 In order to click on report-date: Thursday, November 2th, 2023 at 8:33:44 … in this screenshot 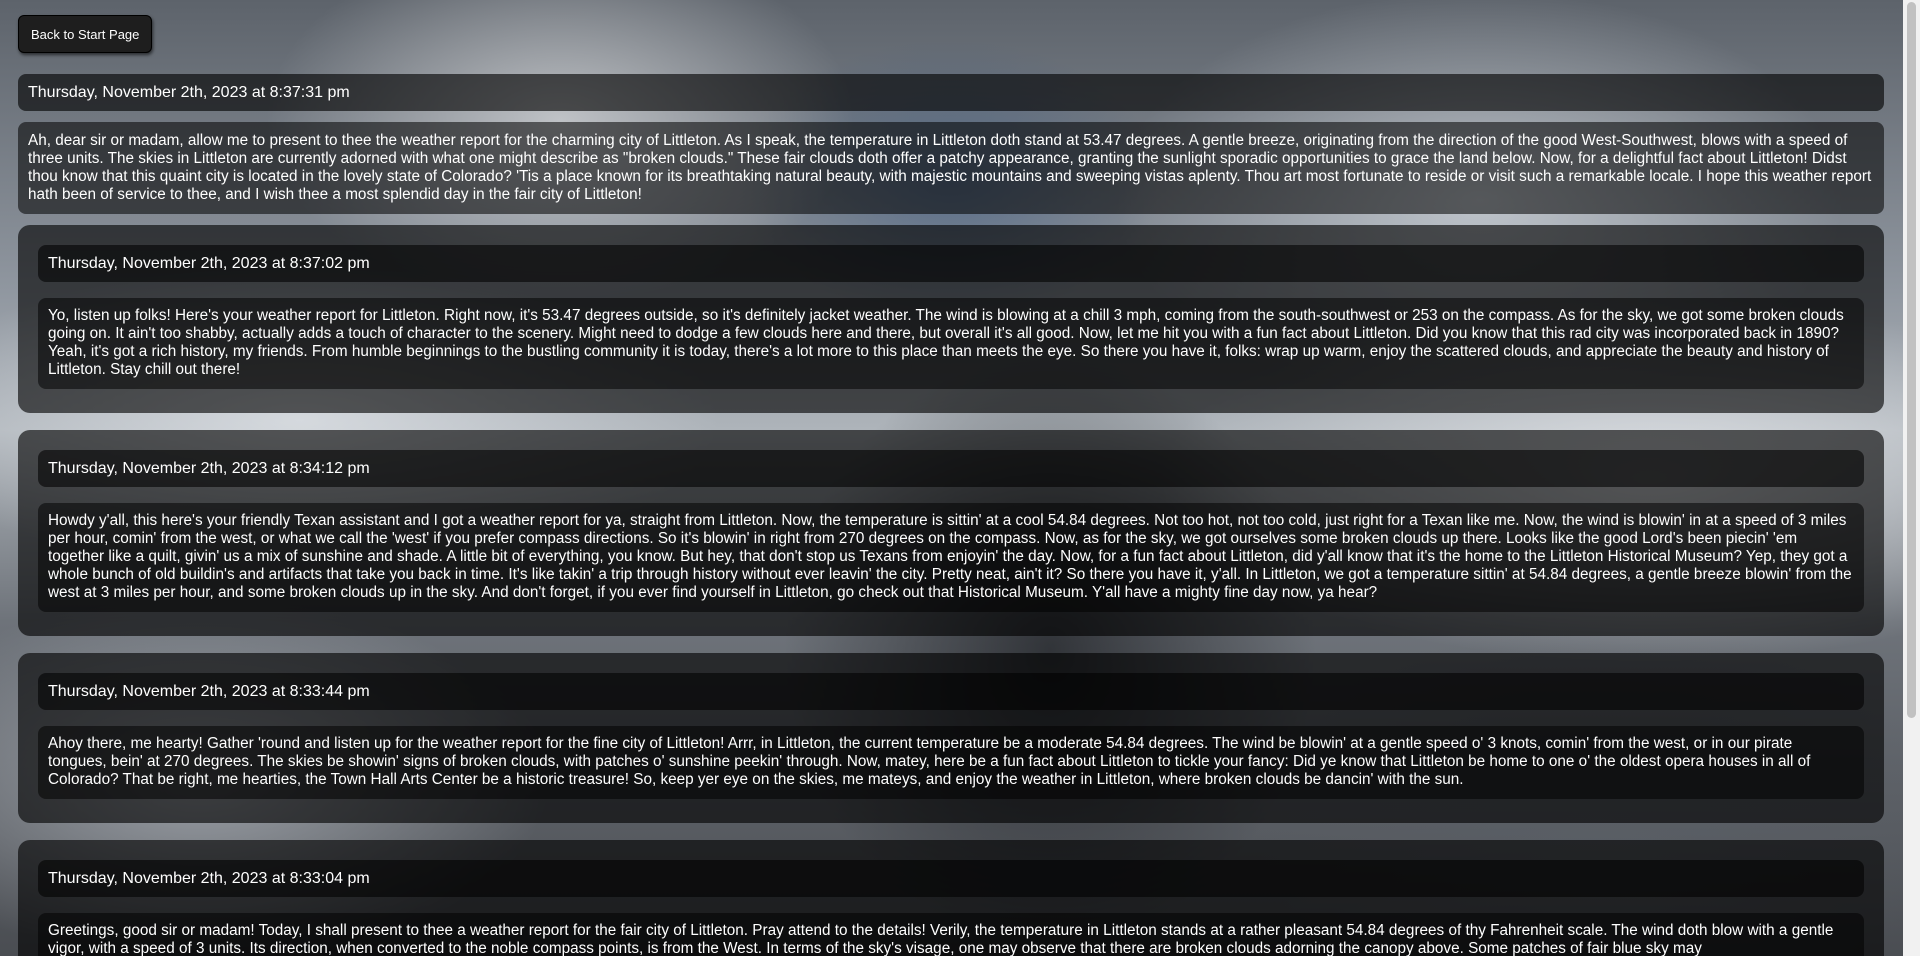, I will do `click(951, 691)`.